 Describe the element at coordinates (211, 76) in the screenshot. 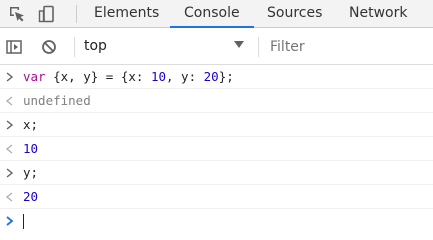

I see `number-token: 20` at that location.